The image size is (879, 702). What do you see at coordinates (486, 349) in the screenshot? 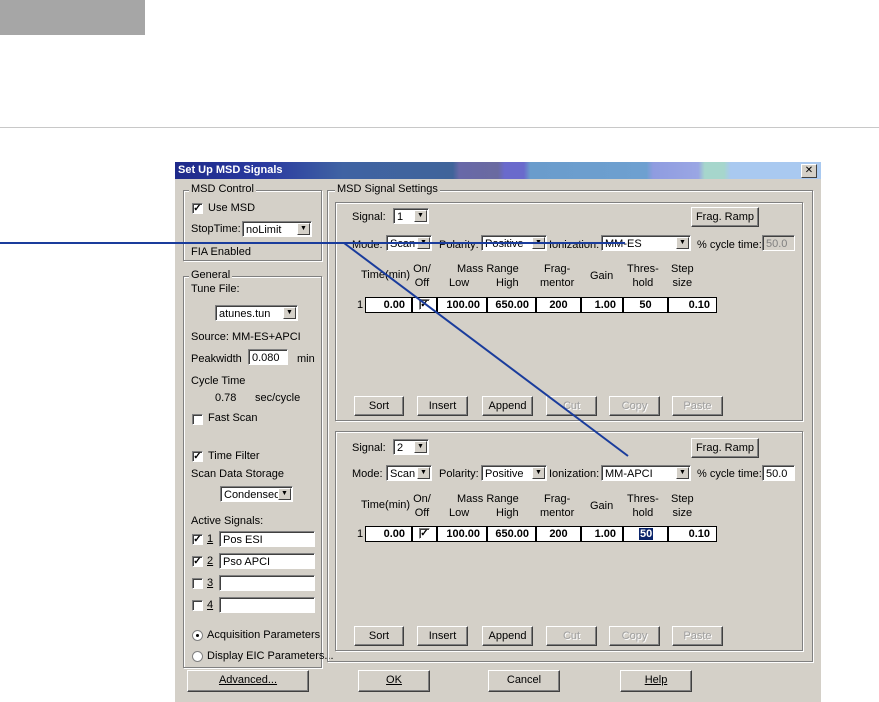
I see `callout-line-diagonal` at bounding box center [486, 349].